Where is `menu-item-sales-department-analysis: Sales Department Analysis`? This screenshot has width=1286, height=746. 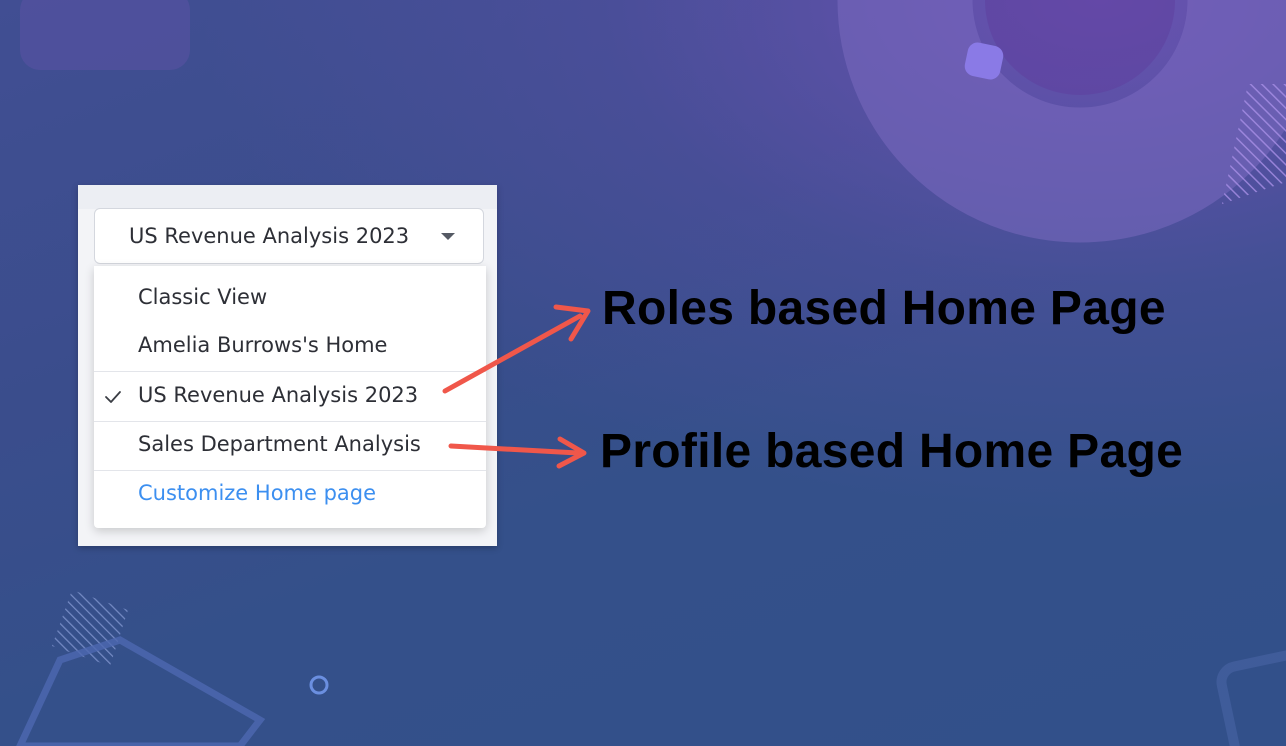
menu-item-sales-department-analysis: Sales Department Analysis is located at coordinates (290, 445).